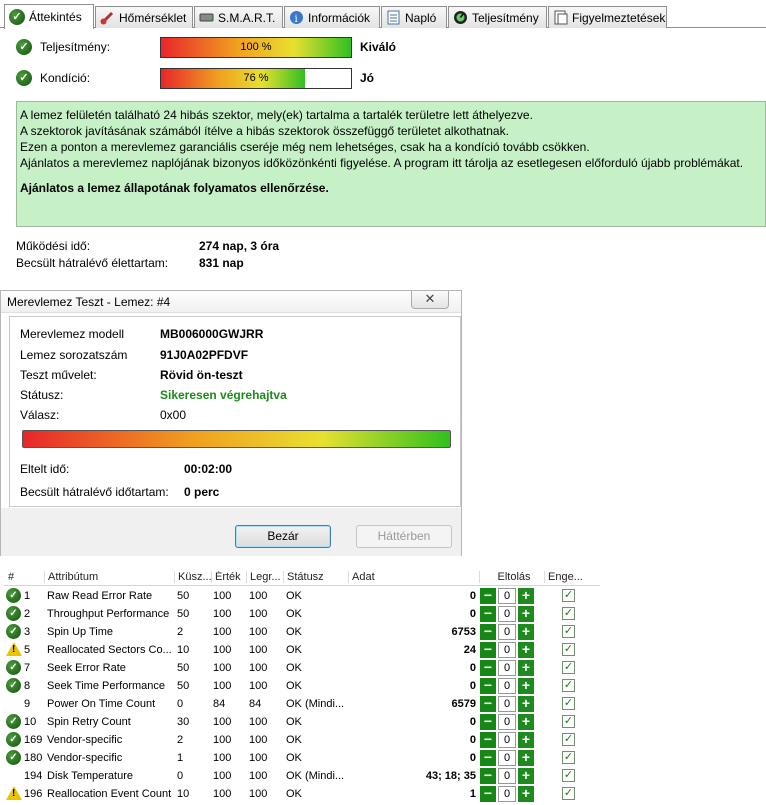 The width and height of the screenshot is (766, 805). What do you see at coordinates (238, 17) in the screenshot?
I see `tab-smart: S.M.A.R.T.` at bounding box center [238, 17].